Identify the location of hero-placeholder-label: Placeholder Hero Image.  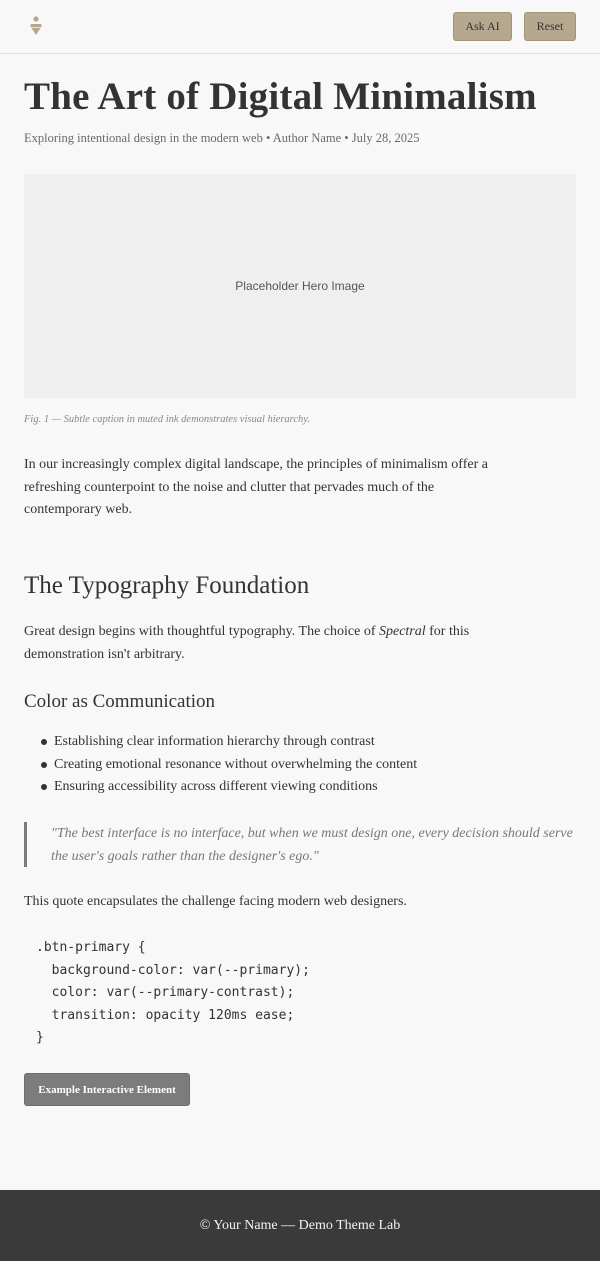
(300, 286).